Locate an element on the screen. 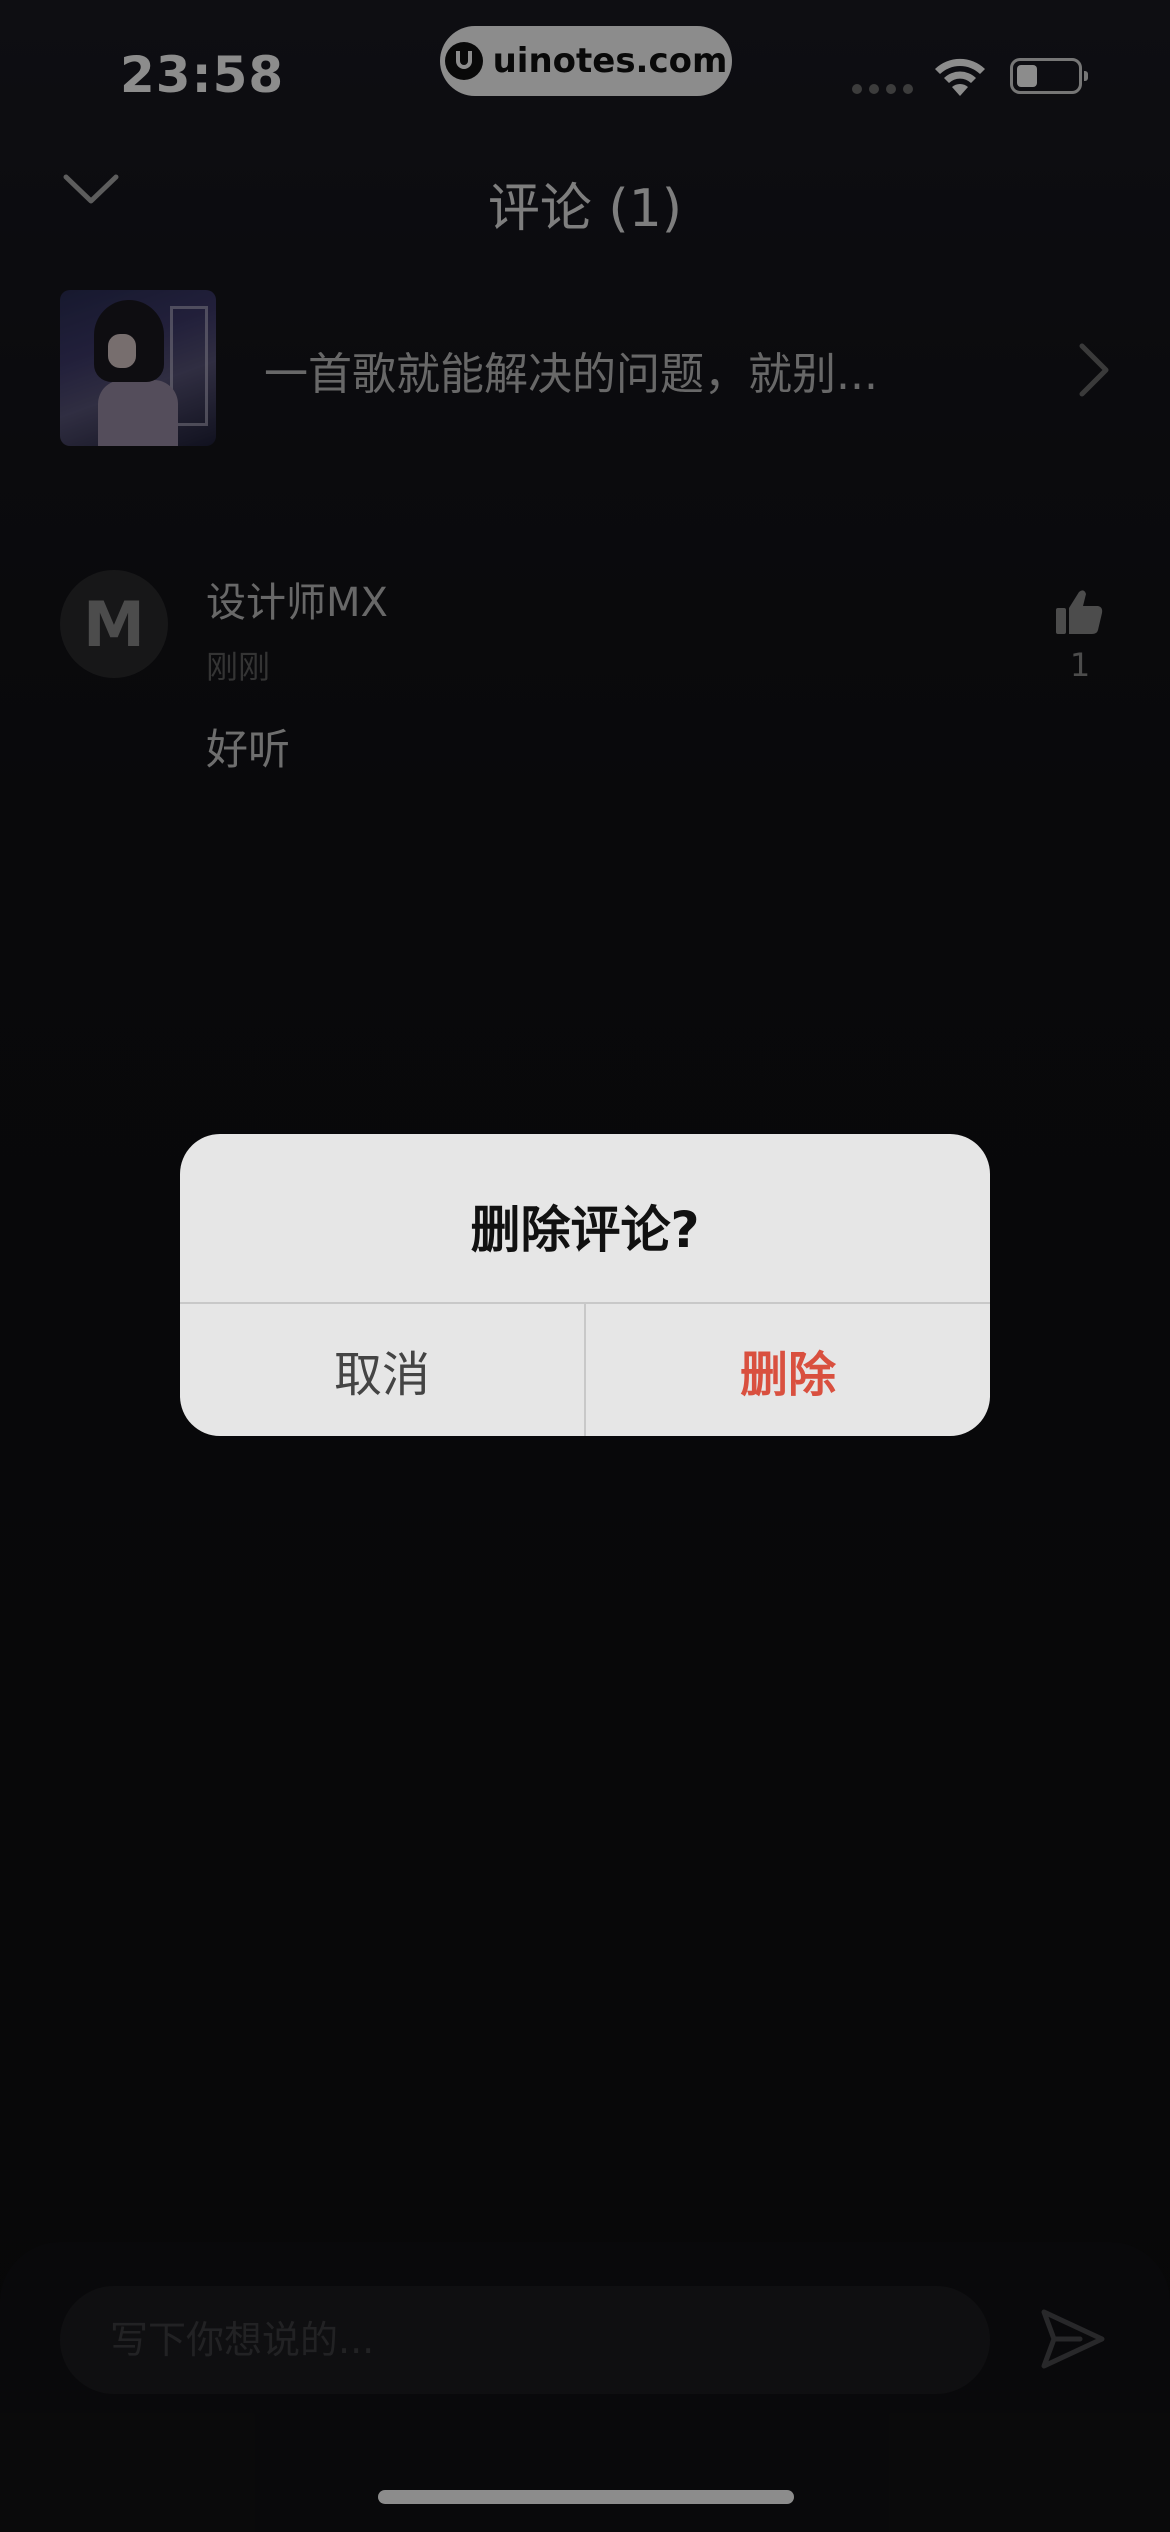 This screenshot has height=2532, width=1170. delete-button: 删除 is located at coordinates (788, 1370).